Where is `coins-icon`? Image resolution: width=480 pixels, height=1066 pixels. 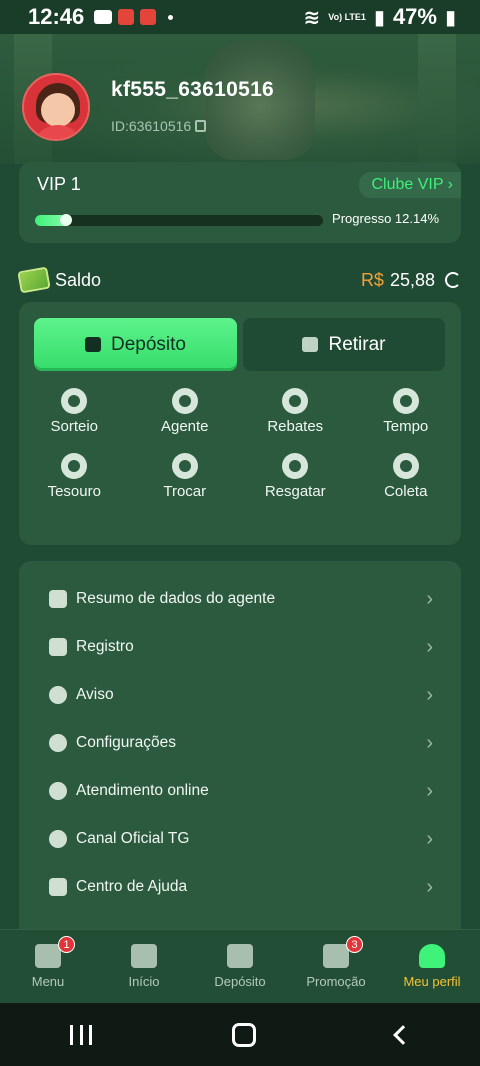 coins-icon is located at coordinates (295, 466).